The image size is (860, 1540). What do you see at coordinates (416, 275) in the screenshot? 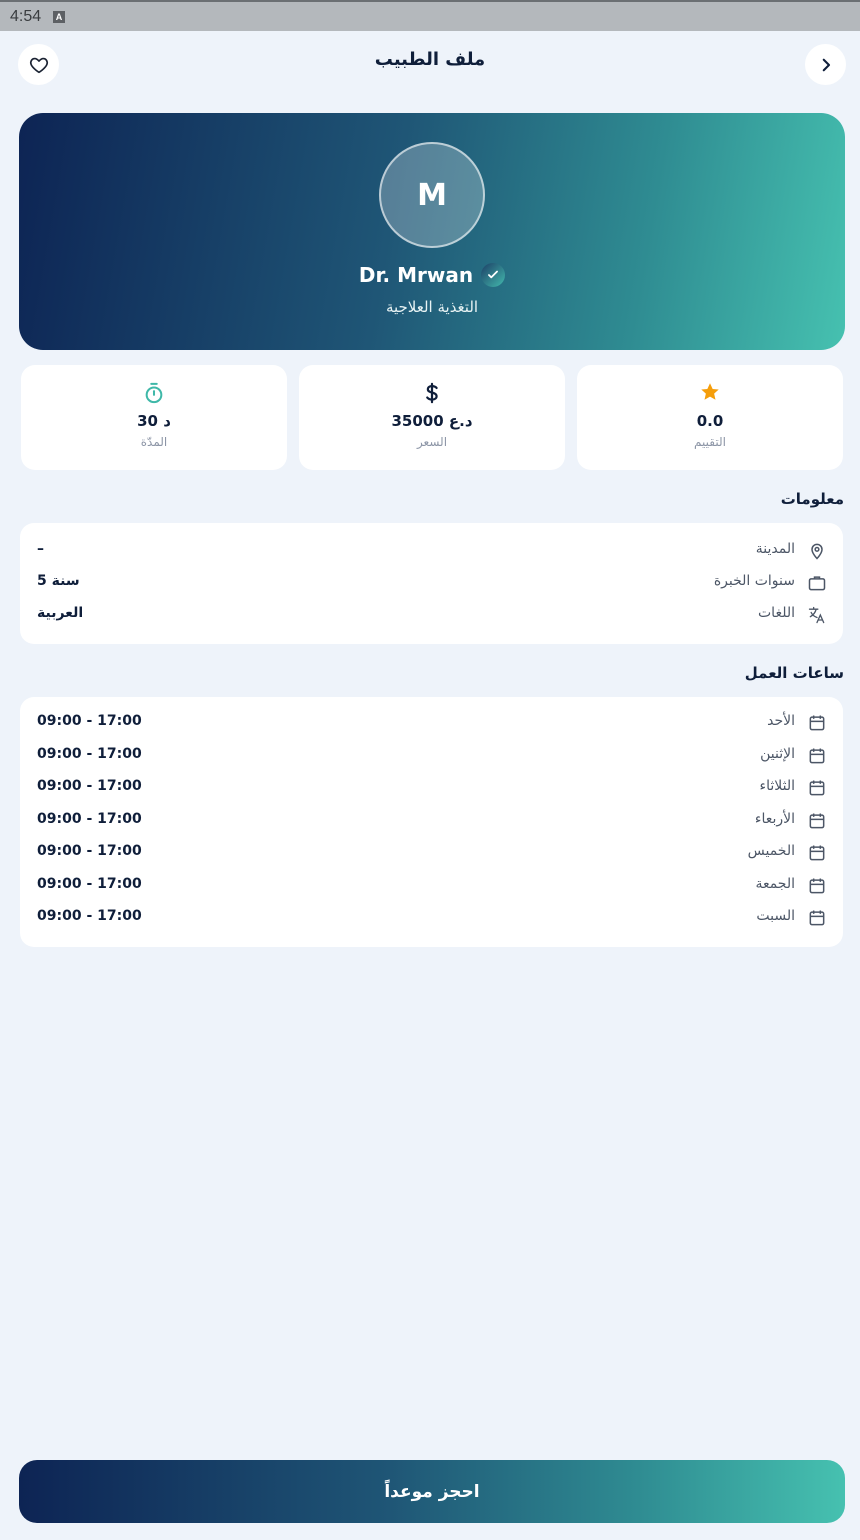
I see `doctor-name: Dr. Mrwan` at bounding box center [416, 275].